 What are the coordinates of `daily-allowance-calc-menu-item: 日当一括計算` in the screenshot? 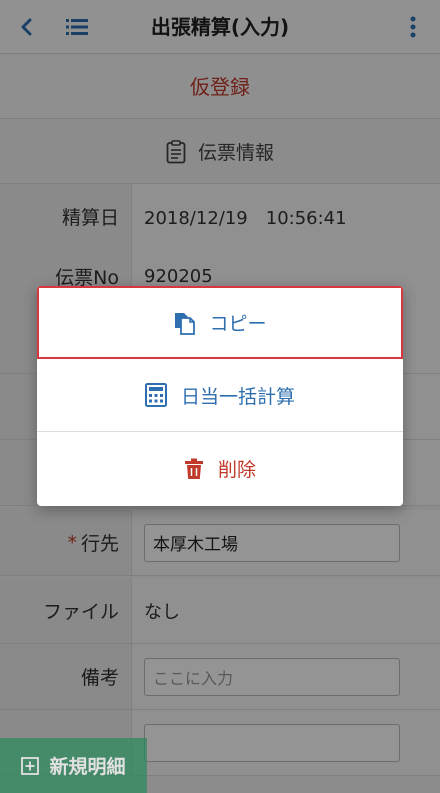 It's located at (220, 395).